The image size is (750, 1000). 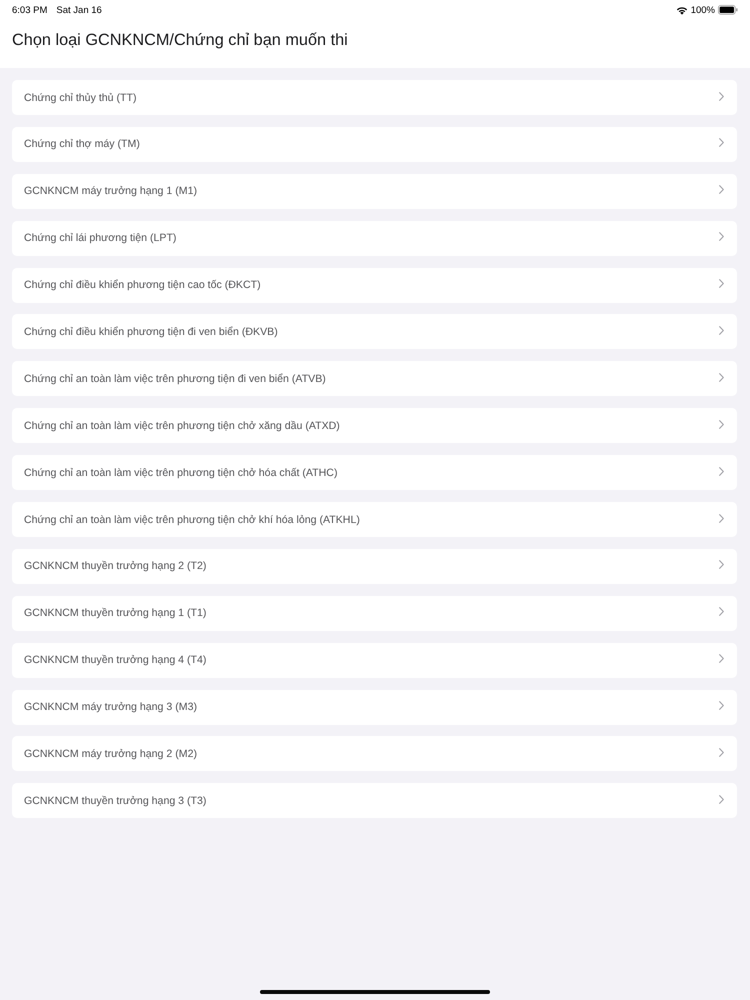 I want to click on certificate-item: GCNKNCM máy trưởng hạng 1 (M1), so click(x=374, y=191).